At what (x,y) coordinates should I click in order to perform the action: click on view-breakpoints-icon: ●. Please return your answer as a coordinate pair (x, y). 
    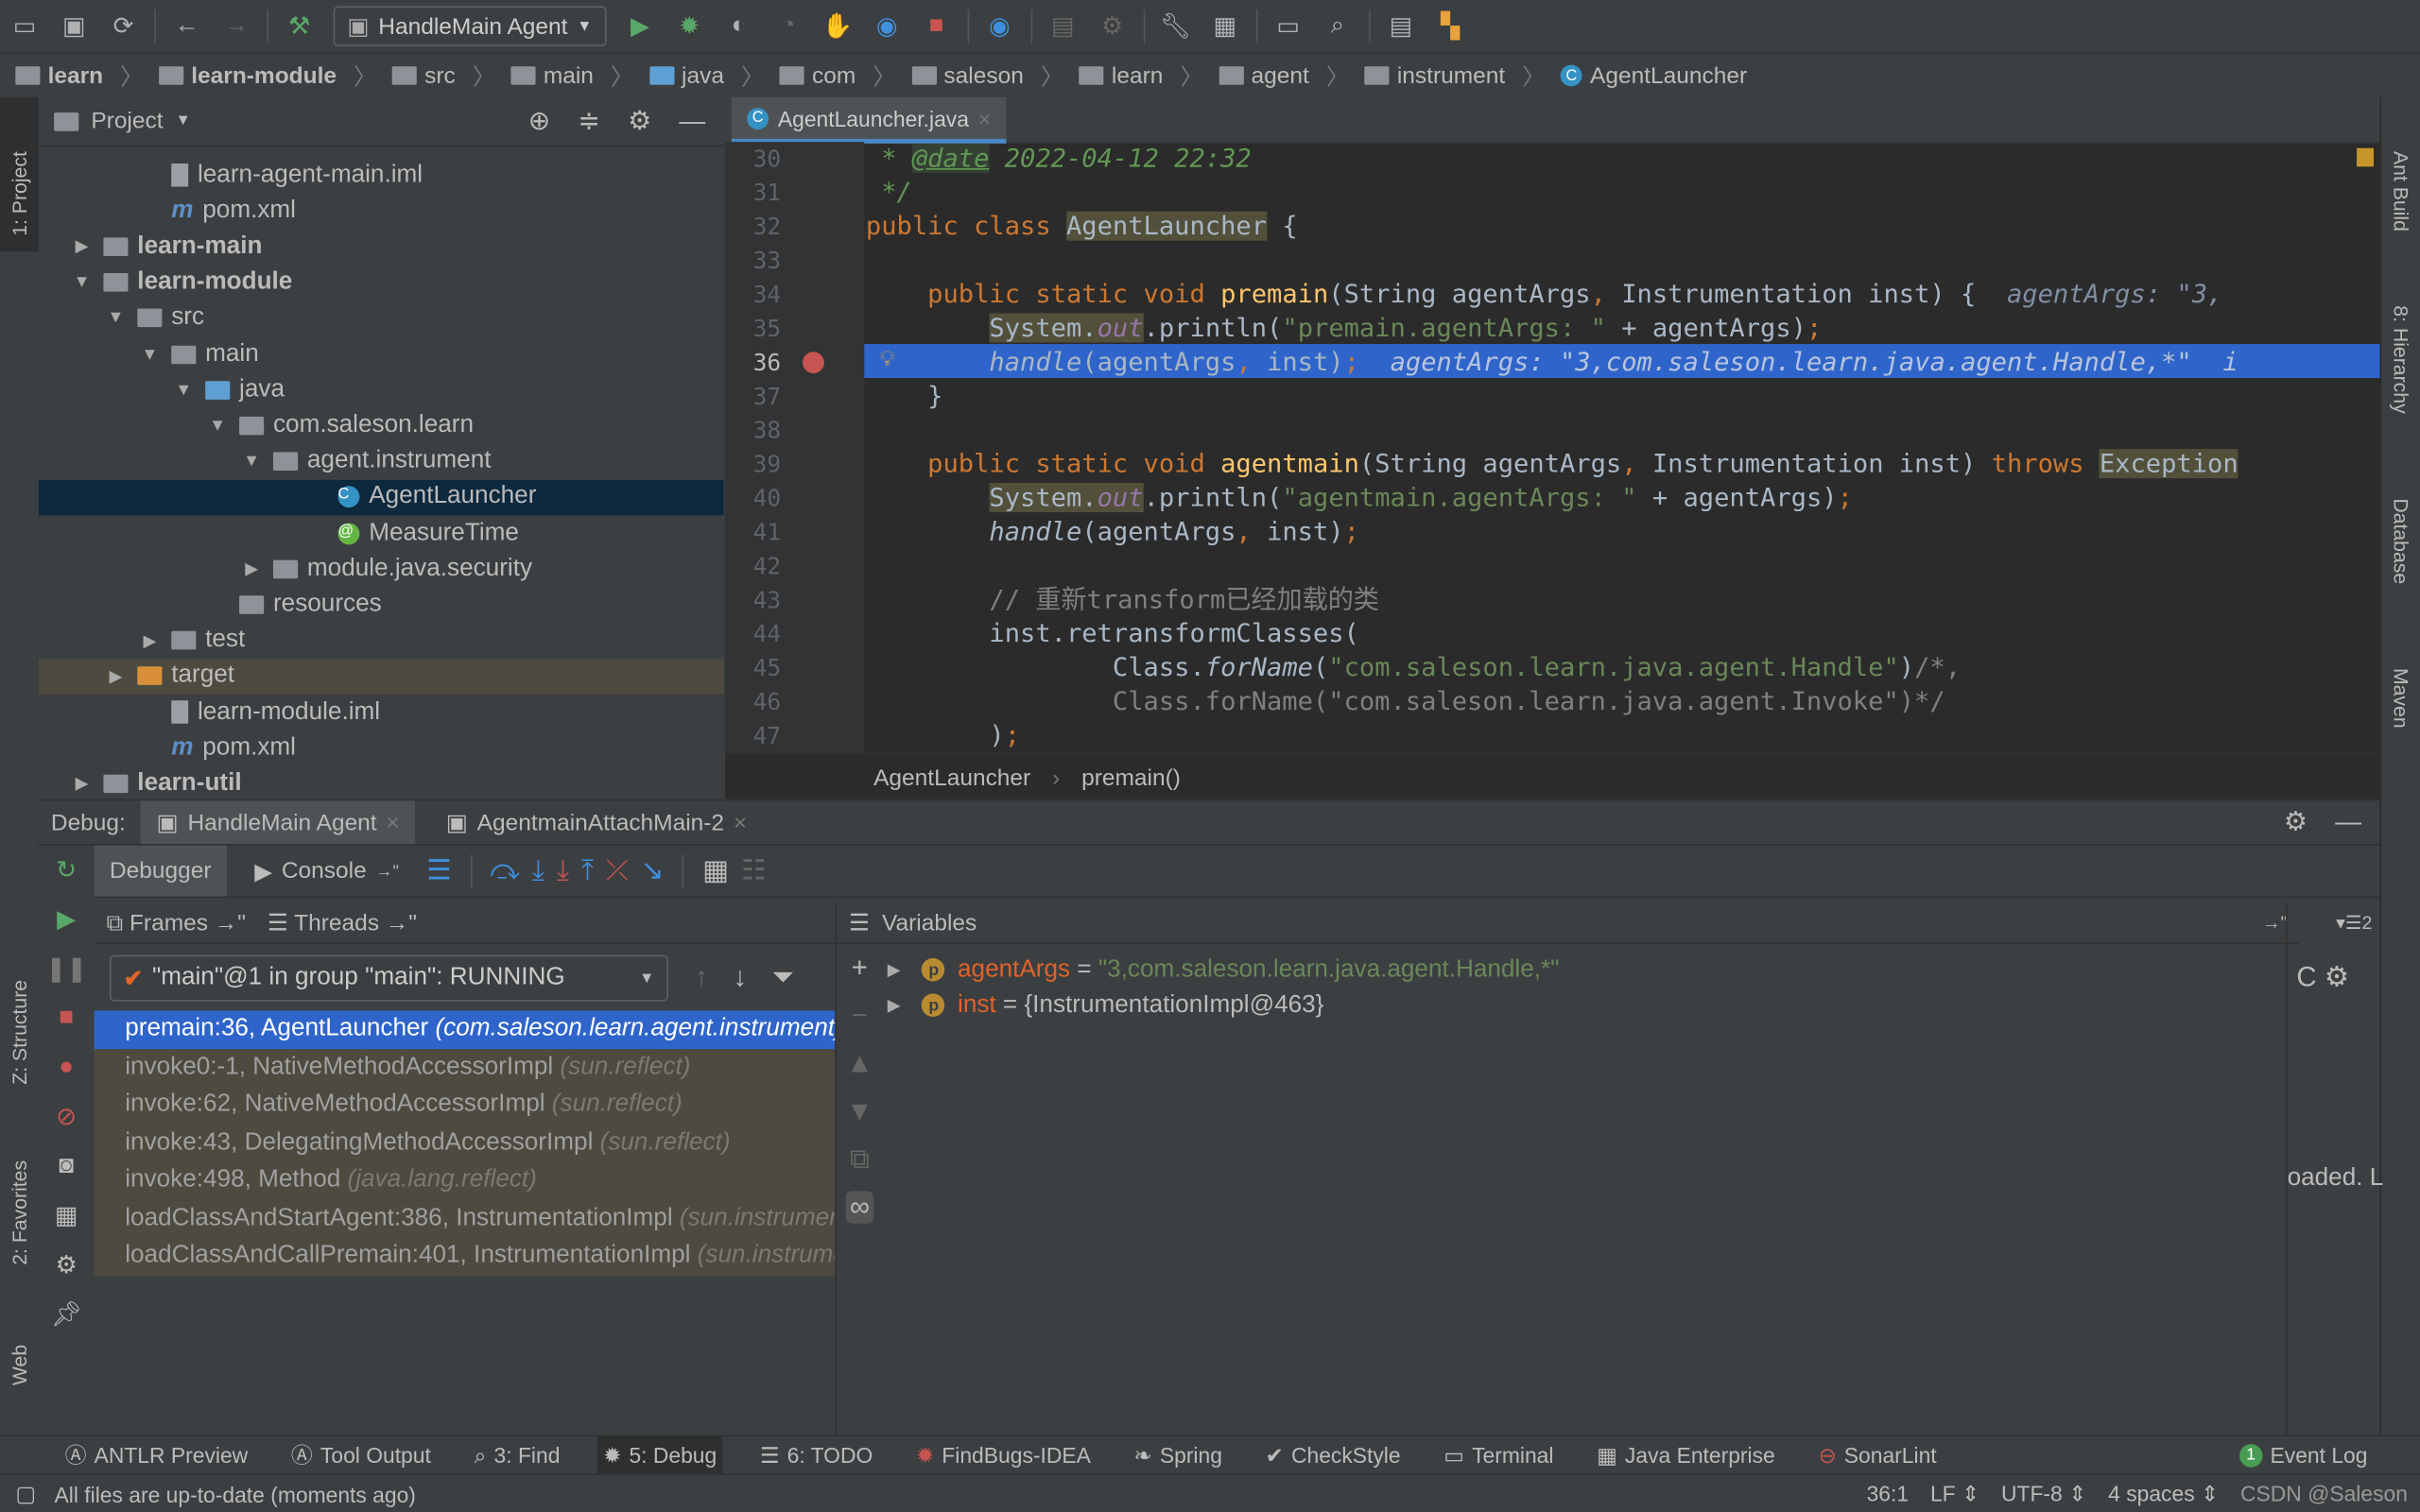
    Looking at the image, I should click on (67, 1067).